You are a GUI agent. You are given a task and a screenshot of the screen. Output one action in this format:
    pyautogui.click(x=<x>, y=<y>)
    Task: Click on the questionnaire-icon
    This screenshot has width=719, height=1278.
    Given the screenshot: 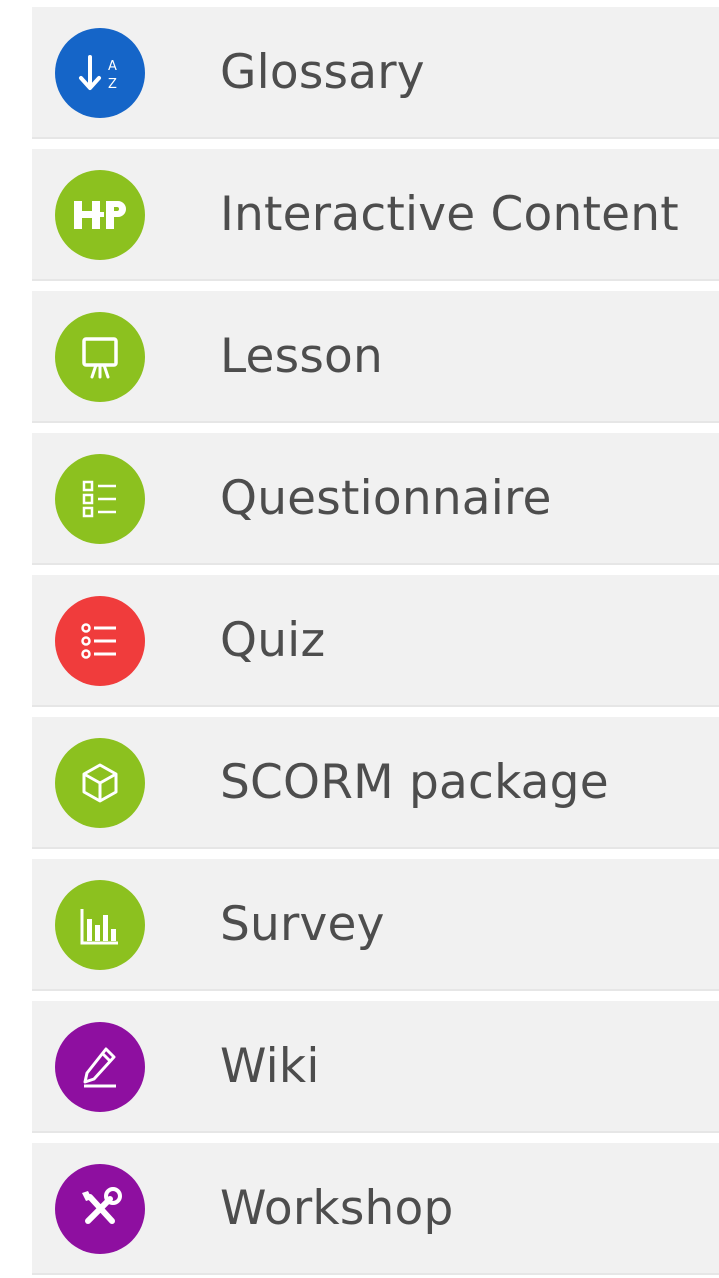 What is the action you would take?
    pyautogui.click(x=100, y=499)
    